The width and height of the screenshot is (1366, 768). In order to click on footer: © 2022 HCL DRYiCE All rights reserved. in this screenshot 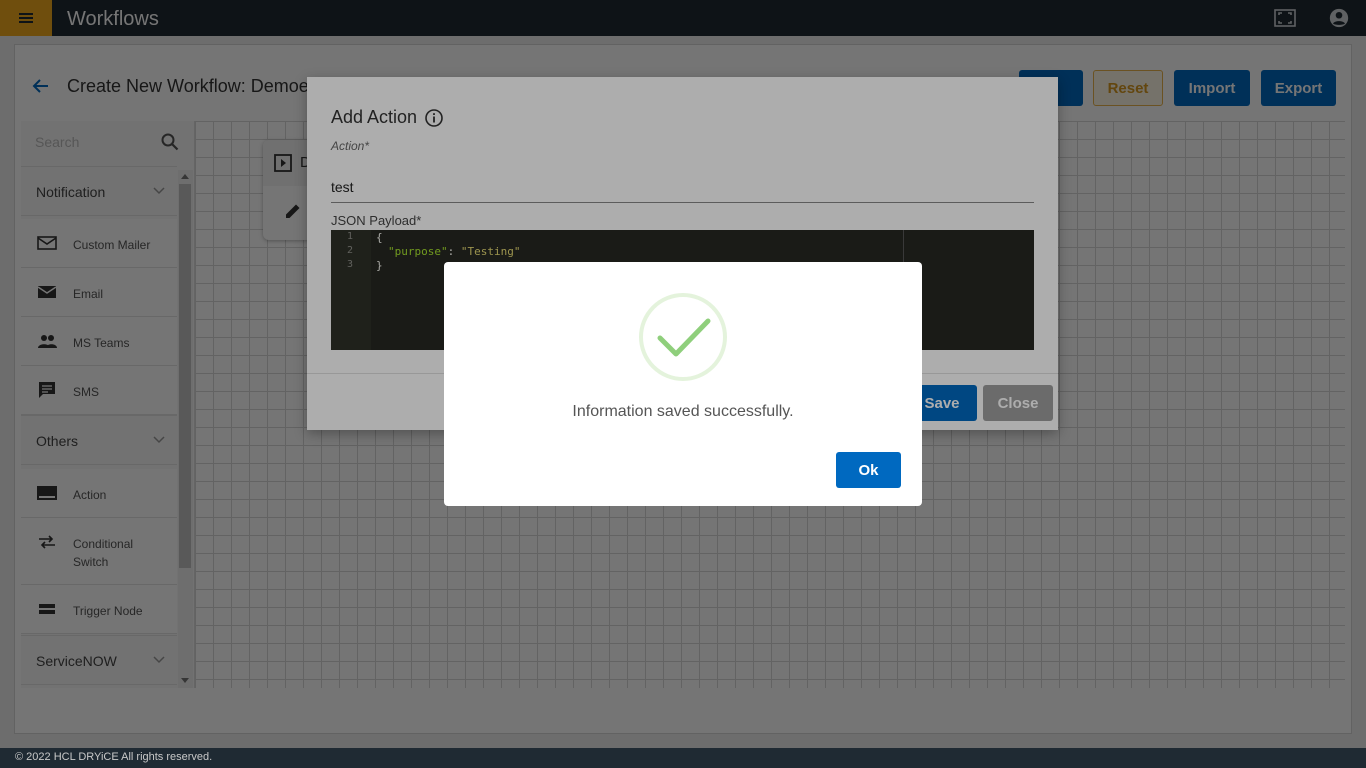, I will do `click(683, 758)`.